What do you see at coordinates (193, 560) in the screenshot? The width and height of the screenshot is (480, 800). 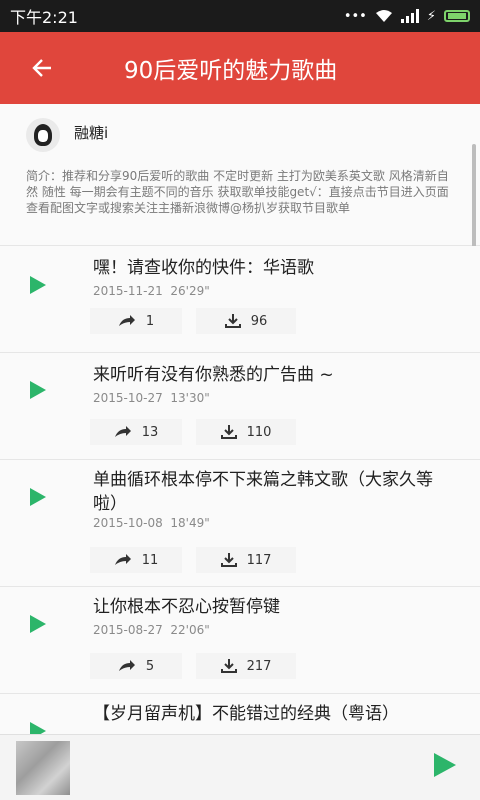 I see `song-stats: 11 117` at bounding box center [193, 560].